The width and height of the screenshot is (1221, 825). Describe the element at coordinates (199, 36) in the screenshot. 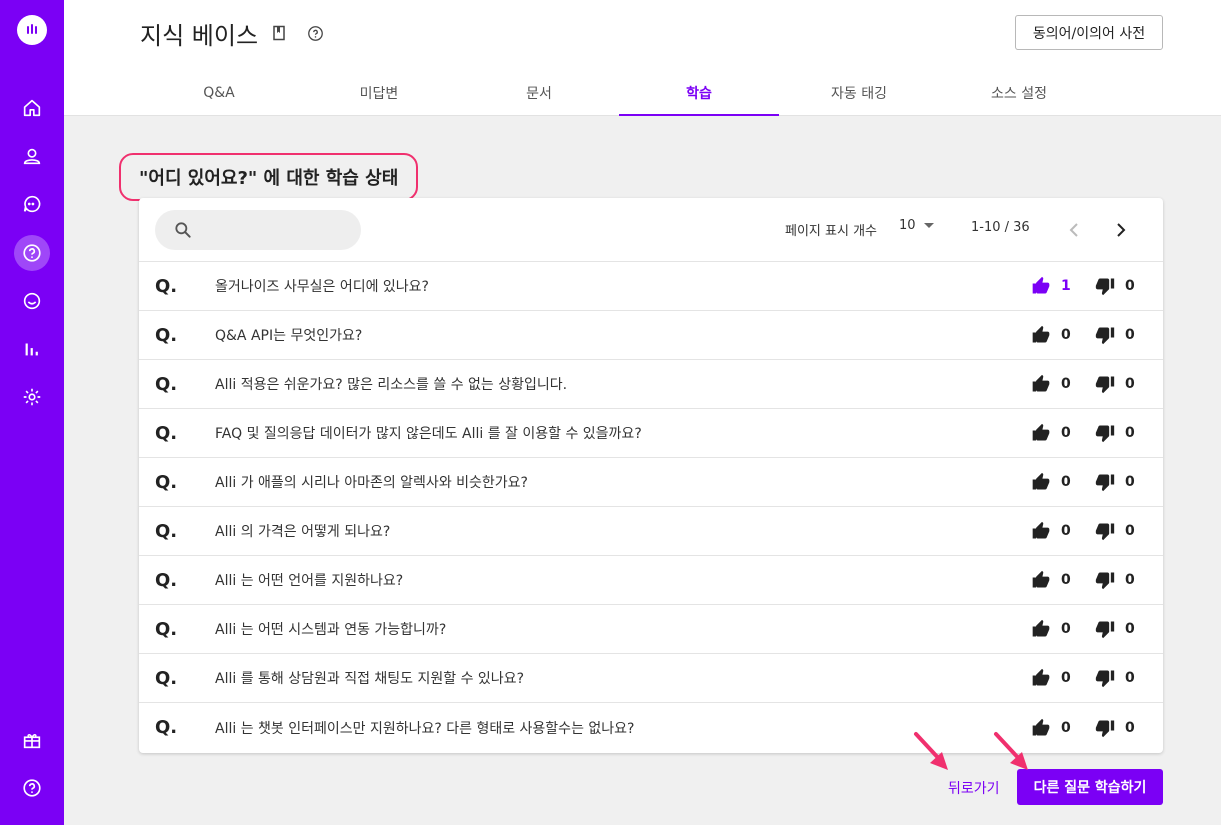

I see `page-title: 지식 베이스` at that location.